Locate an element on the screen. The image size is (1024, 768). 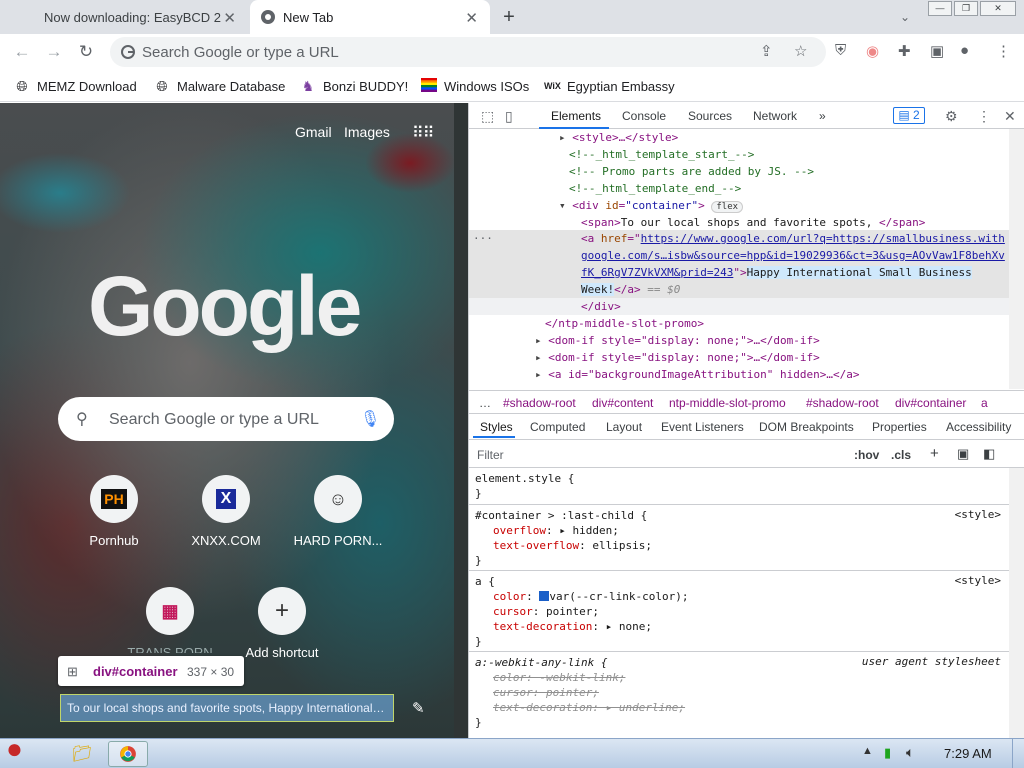
cls-button: .cls is located at coordinates (901, 455).